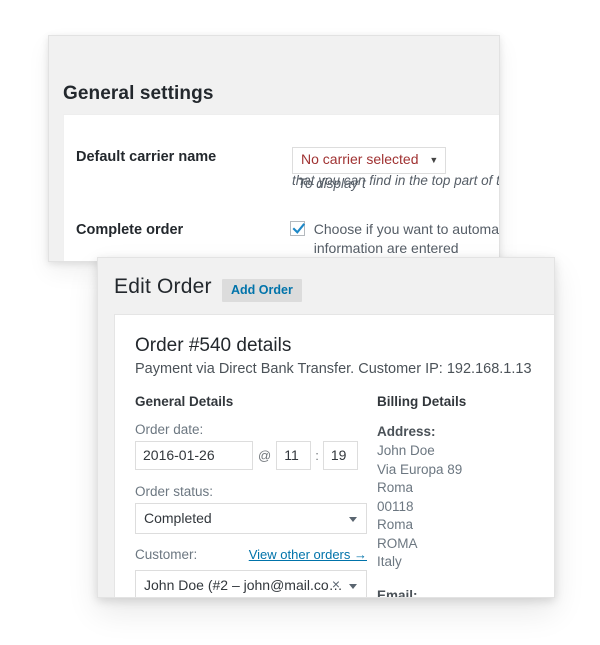 The width and height of the screenshot is (600, 645). Describe the element at coordinates (405, 450) in the screenshot. I see `billing-address-line: John Doe` at that location.